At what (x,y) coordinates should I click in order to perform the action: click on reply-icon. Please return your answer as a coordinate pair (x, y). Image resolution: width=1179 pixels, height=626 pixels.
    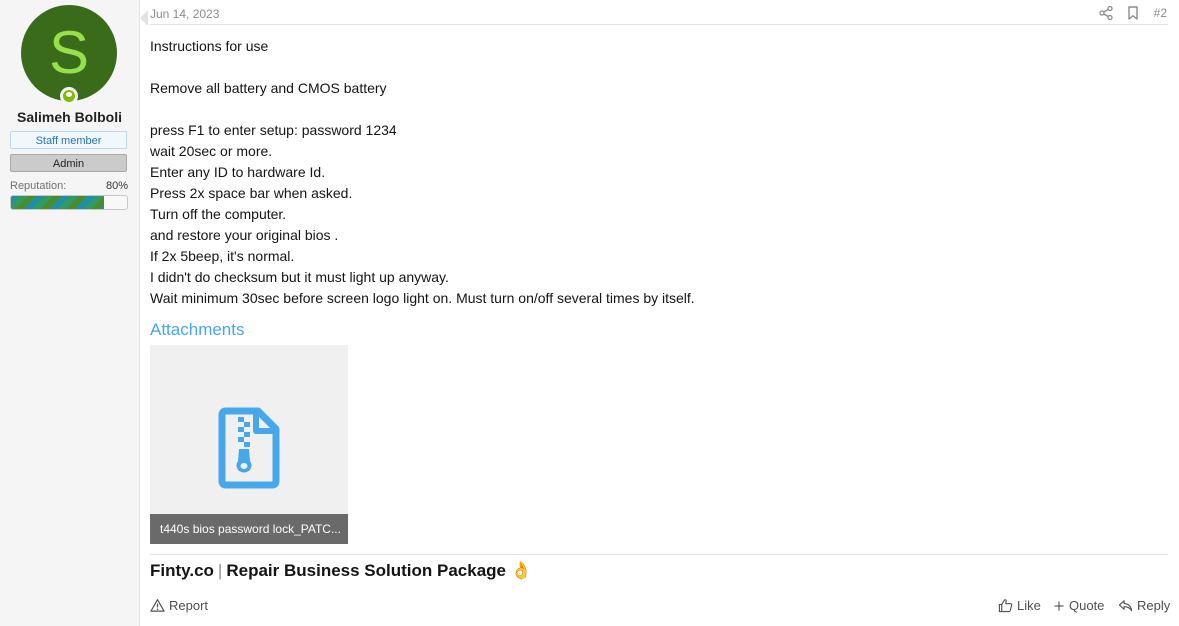
    Looking at the image, I should click on (1125, 606).